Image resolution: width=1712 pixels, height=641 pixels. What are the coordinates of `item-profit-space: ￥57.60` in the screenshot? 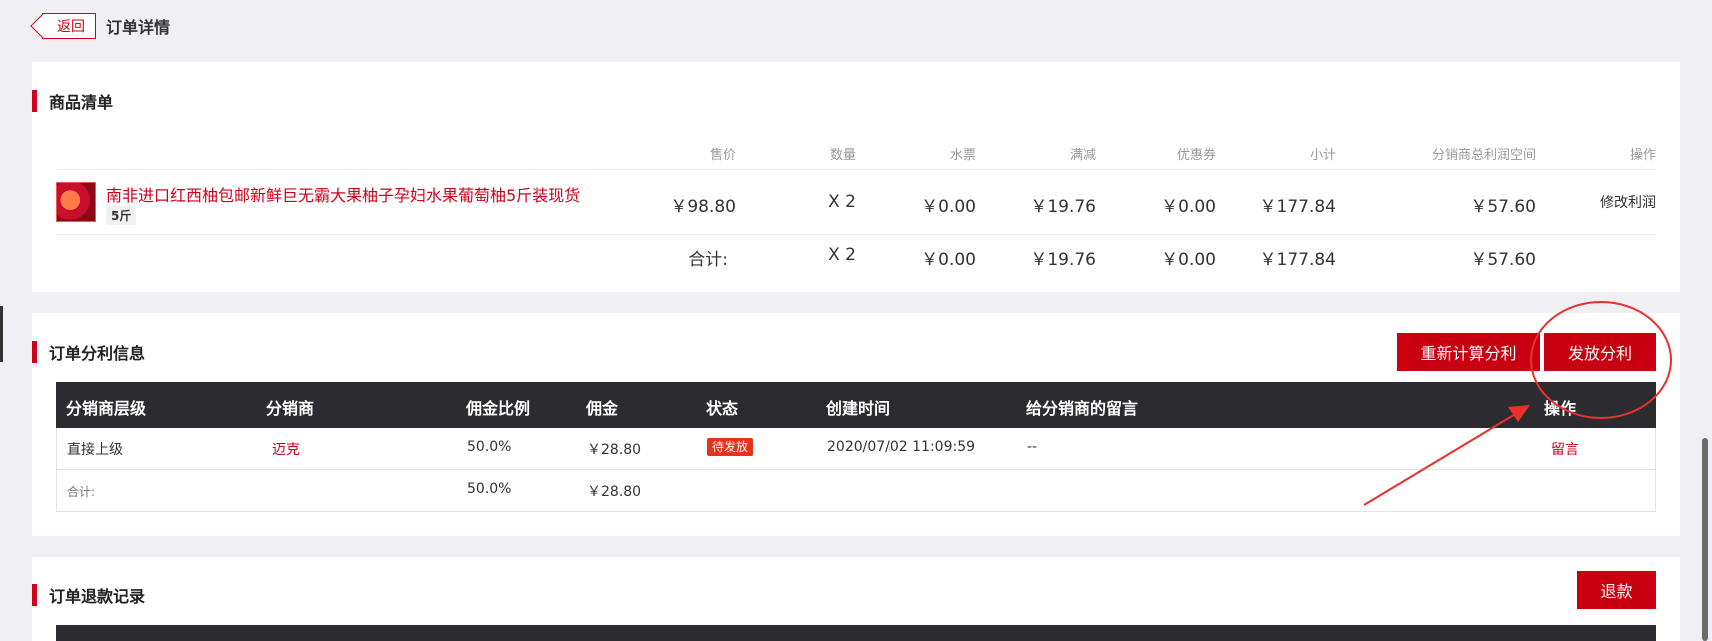 It's located at (1503, 207).